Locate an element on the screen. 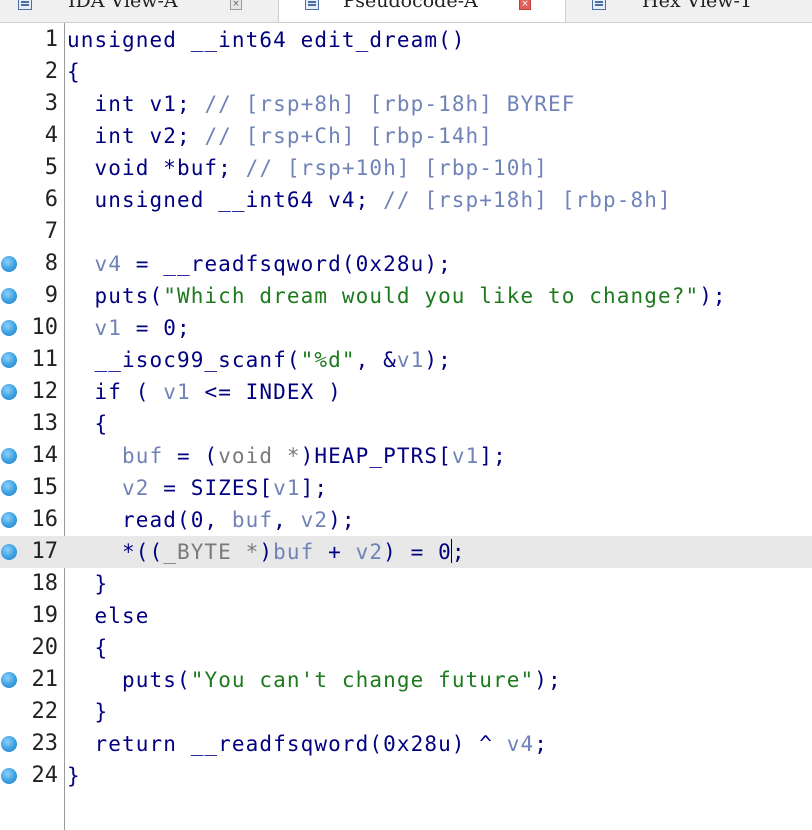 Image resolution: width=812 pixels, height=830 pixels. code-token: = SIZES[ is located at coordinates (211, 488).